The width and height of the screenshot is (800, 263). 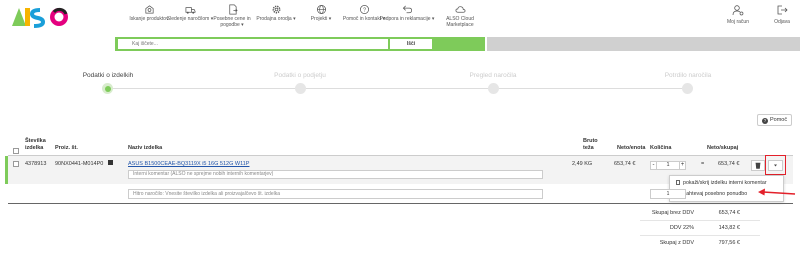 What do you see at coordinates (276, 9) in the screenshot?
I see `gear-icon` at bounding box center [276, 9].